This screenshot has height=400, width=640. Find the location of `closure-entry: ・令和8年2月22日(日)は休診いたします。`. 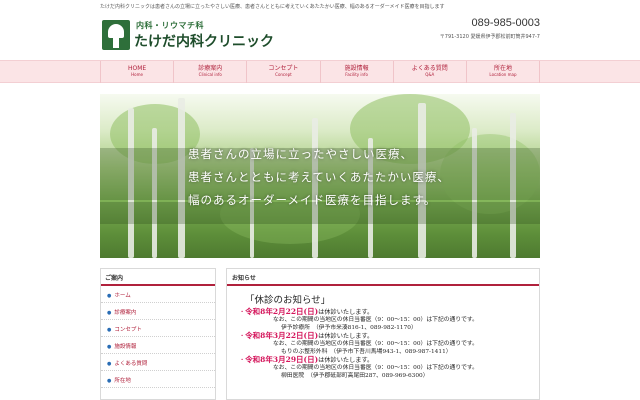

closure-entry: ・令和8年2月22日(日)は休診いたします。 is located at coordinates (306, 312).